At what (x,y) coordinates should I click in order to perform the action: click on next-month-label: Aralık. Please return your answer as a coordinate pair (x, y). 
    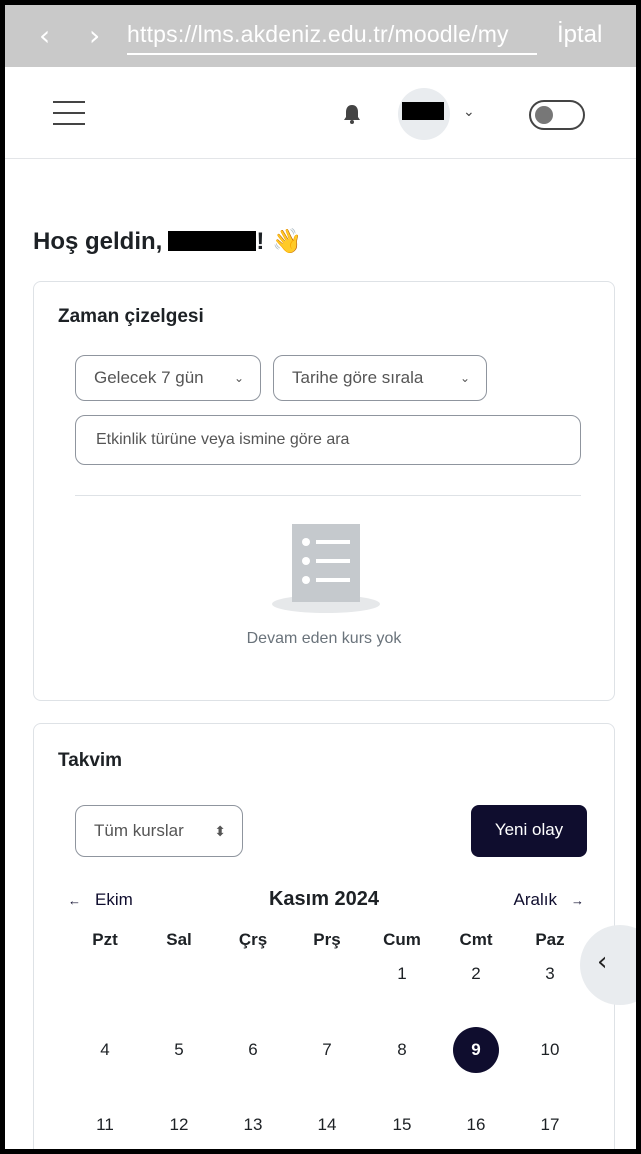
    Looking at the image, I should click on (535, 899).